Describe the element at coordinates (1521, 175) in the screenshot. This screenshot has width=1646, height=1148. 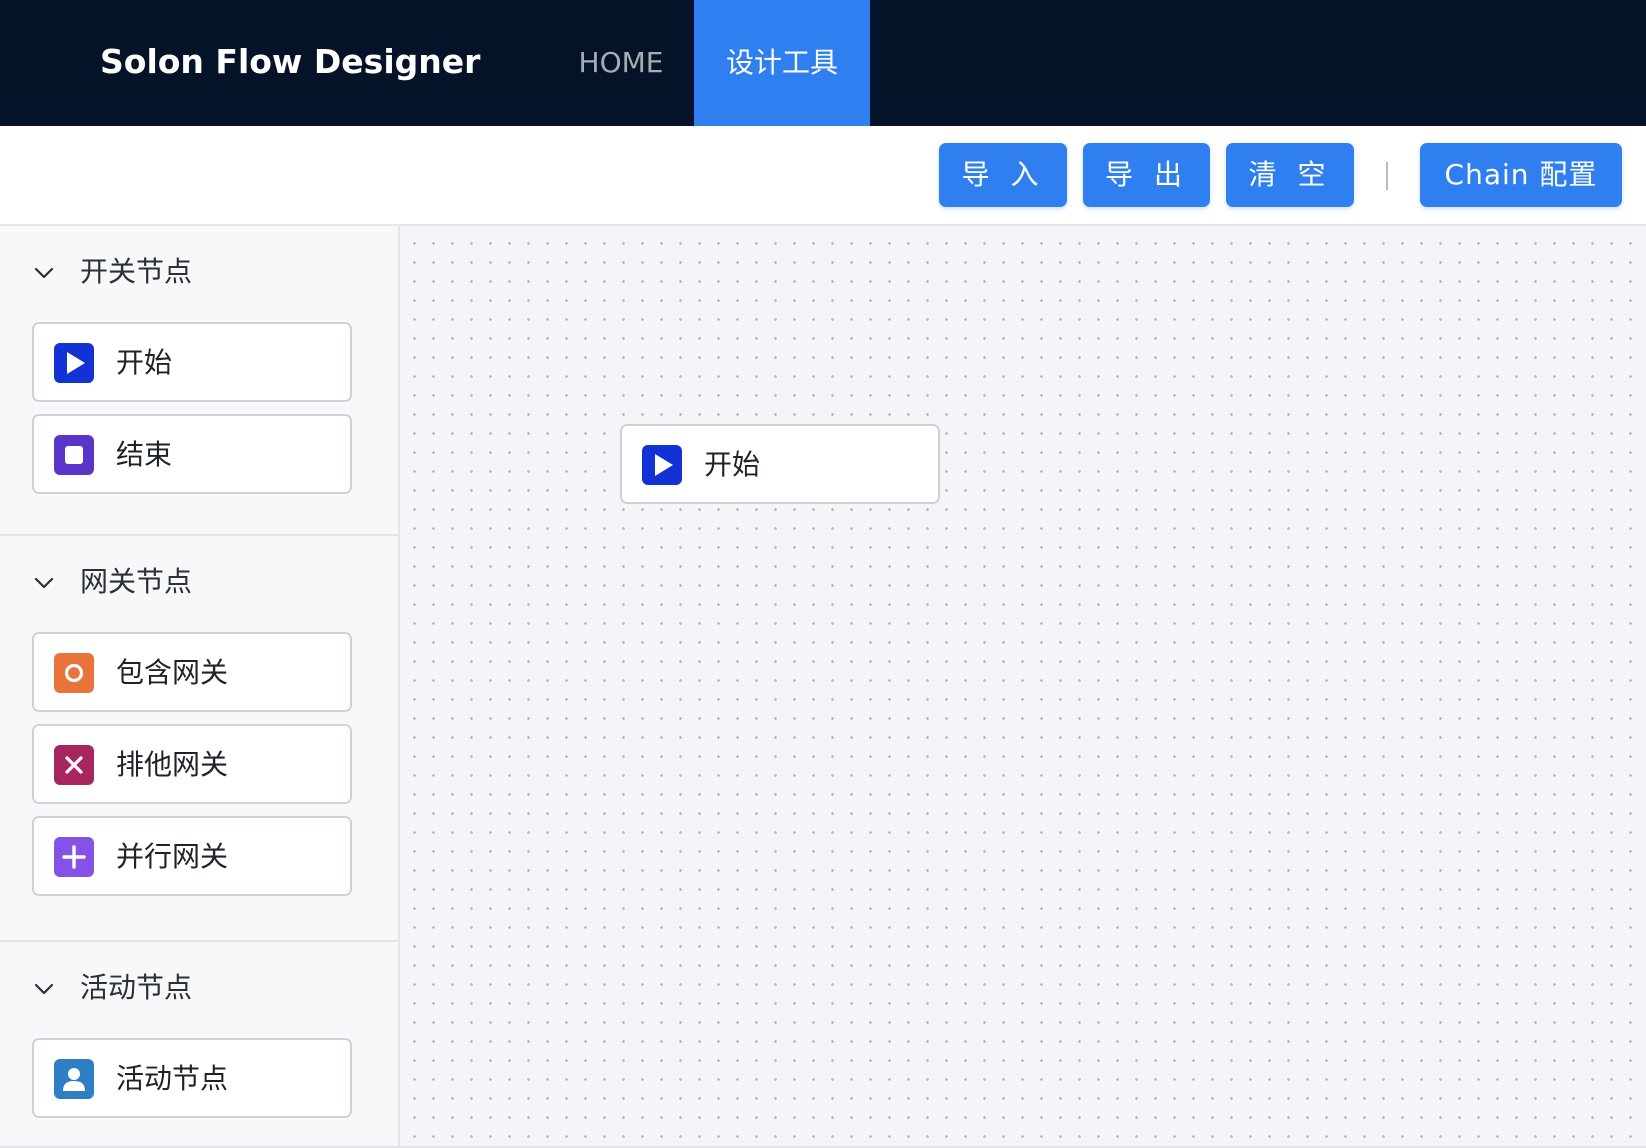
I see `chain-config-button: Chain 配置` at that location.